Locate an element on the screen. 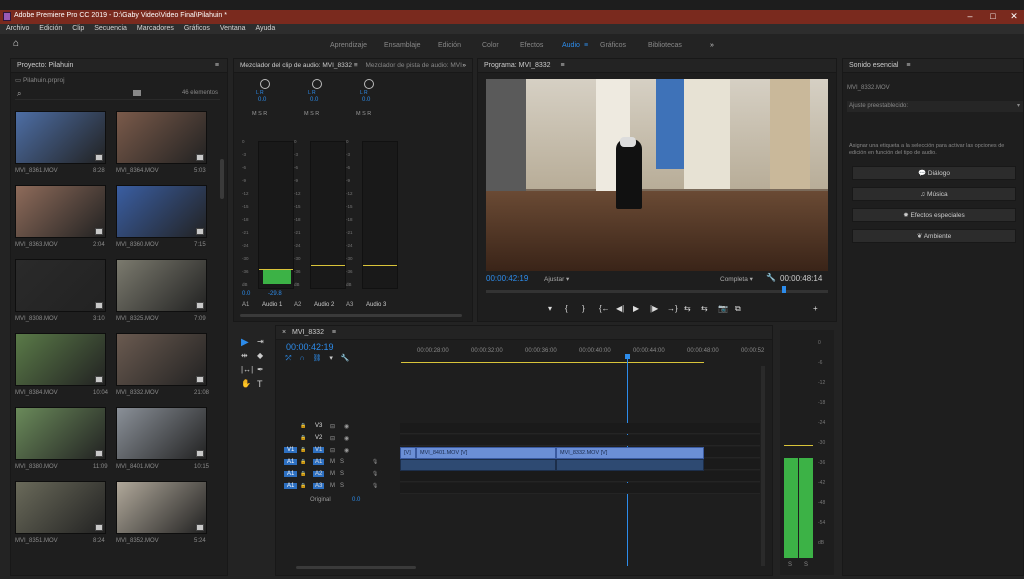 This screenshot has height=579, width=1024. menu-secuencia: Secuencia is located at coordinates (110, 29).